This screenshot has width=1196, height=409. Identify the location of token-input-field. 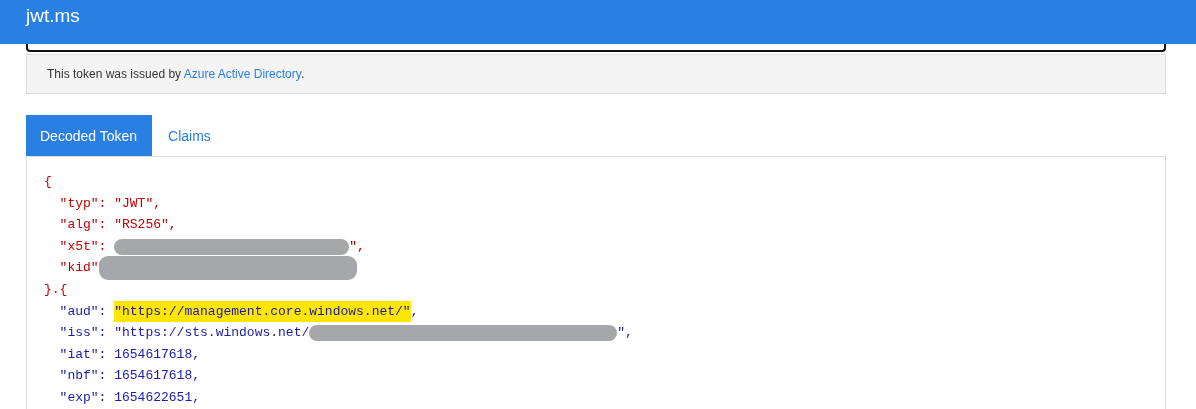
(596, 48).